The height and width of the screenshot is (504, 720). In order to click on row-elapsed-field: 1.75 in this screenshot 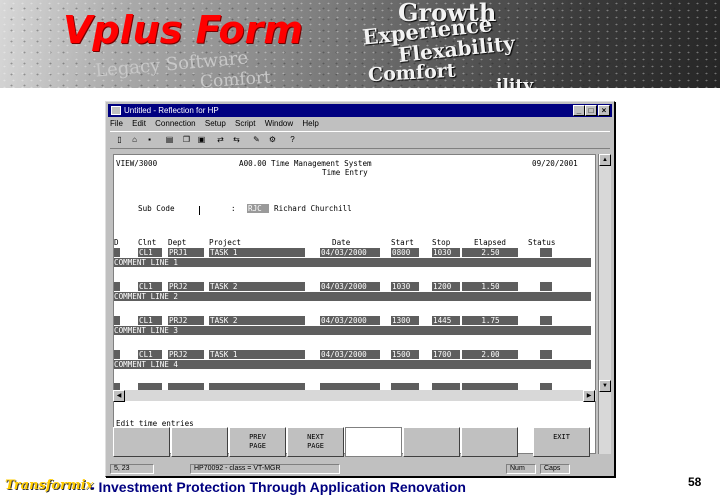, I will do `click(490, 320)`.